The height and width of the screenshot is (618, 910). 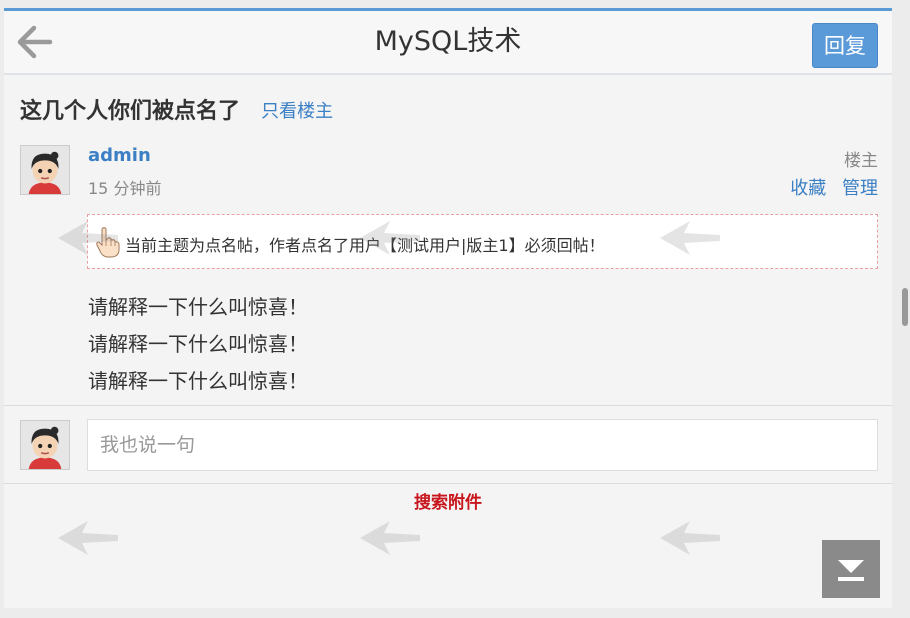 I want to click on op-badge: 楼主, so click(x=861, y=161).